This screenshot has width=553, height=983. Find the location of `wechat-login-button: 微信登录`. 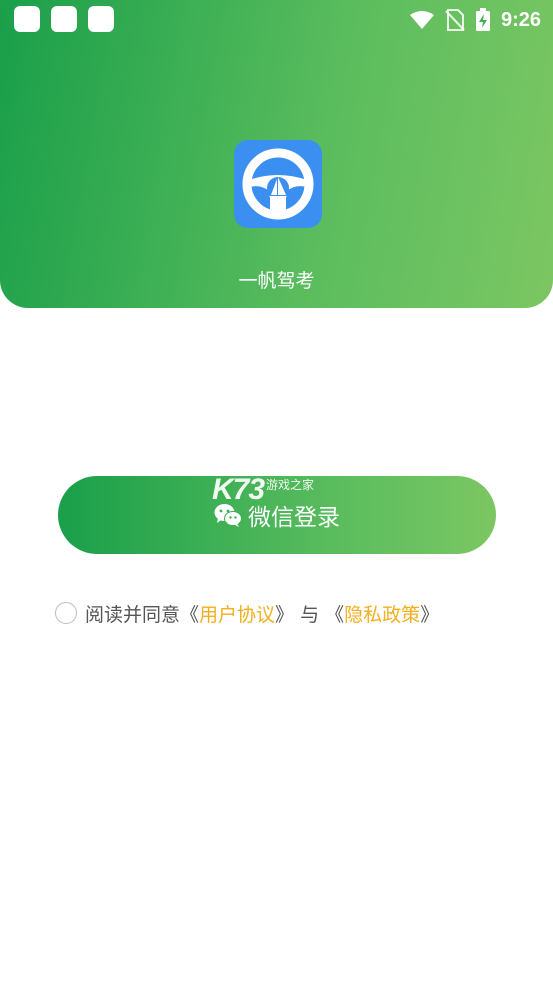

wechat-login-button: 微信登录 is located at coordinates (277, 515).